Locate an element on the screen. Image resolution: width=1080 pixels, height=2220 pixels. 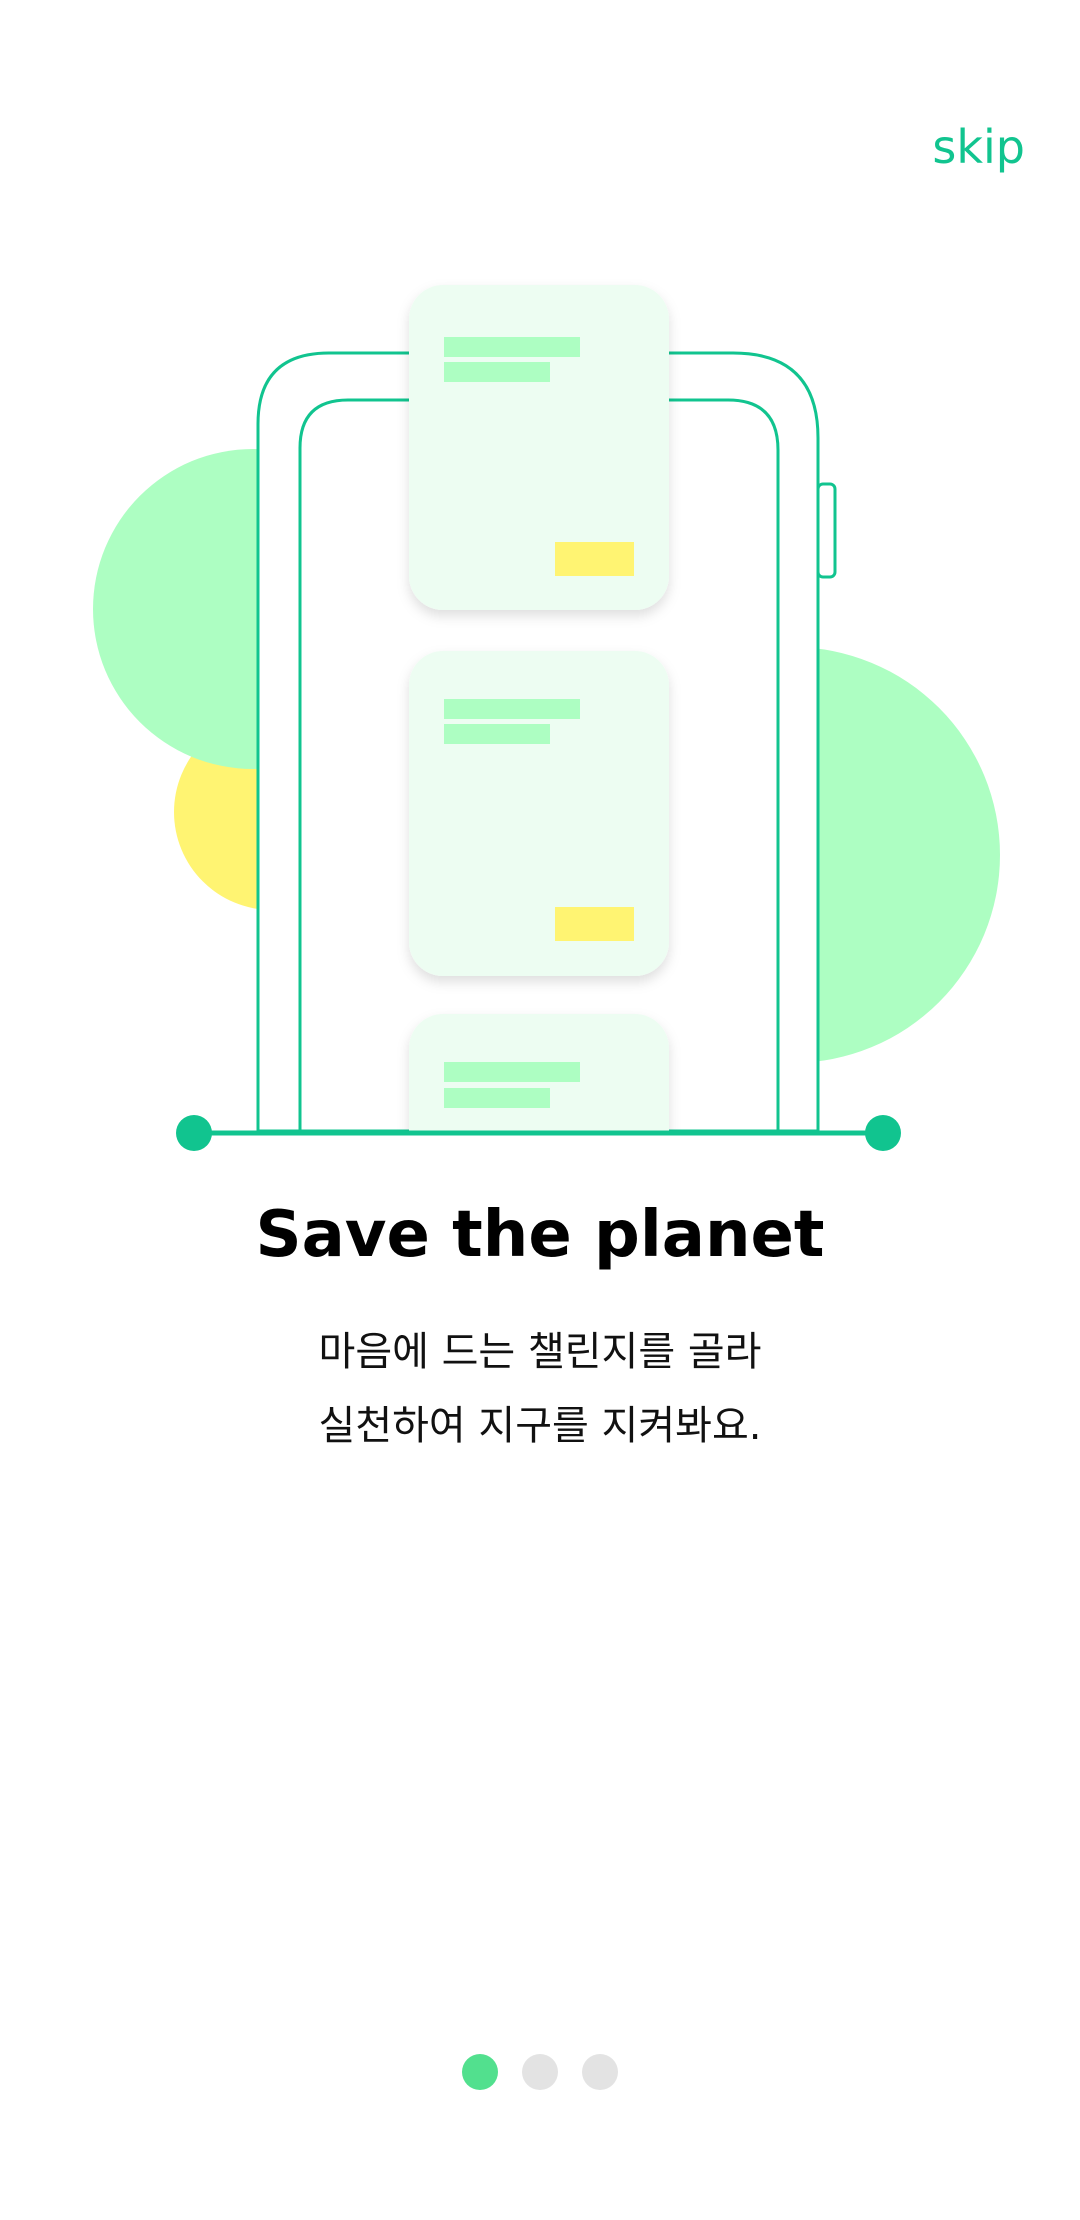
baseline-left-dot is located at coordinates (194, 1133).